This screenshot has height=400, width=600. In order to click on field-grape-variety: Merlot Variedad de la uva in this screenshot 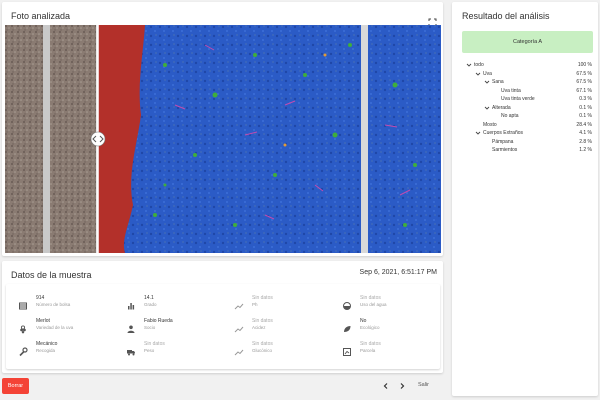, I will do `click(60, 329)`.